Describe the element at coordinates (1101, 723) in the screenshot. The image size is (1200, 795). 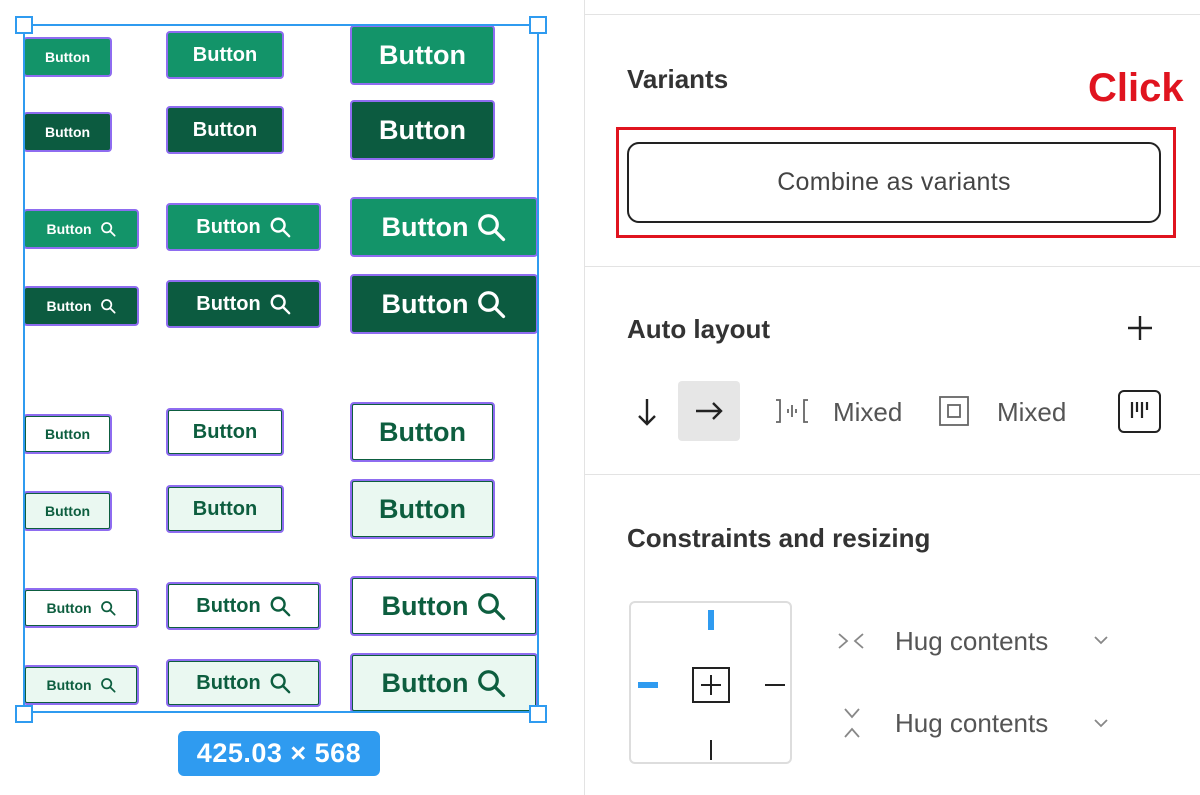
I see `height-chevron-down-icon` at that location.